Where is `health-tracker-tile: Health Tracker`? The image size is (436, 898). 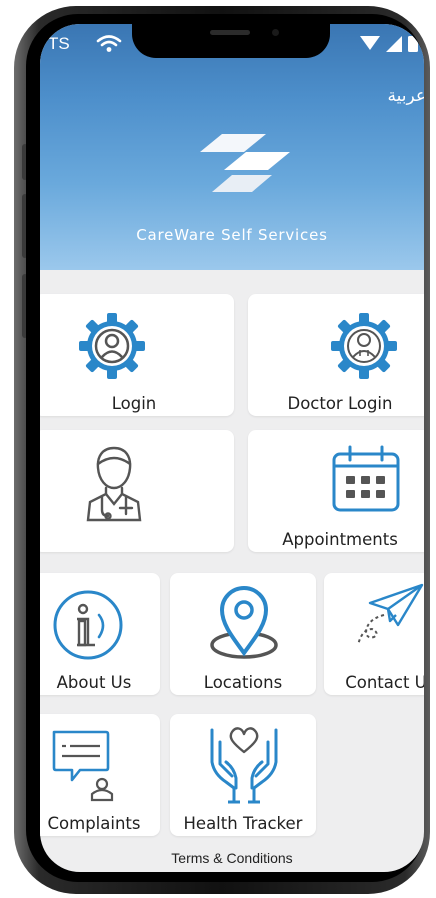
health-tracker-tile: Health Tracker is located at coordinates (243, 775).